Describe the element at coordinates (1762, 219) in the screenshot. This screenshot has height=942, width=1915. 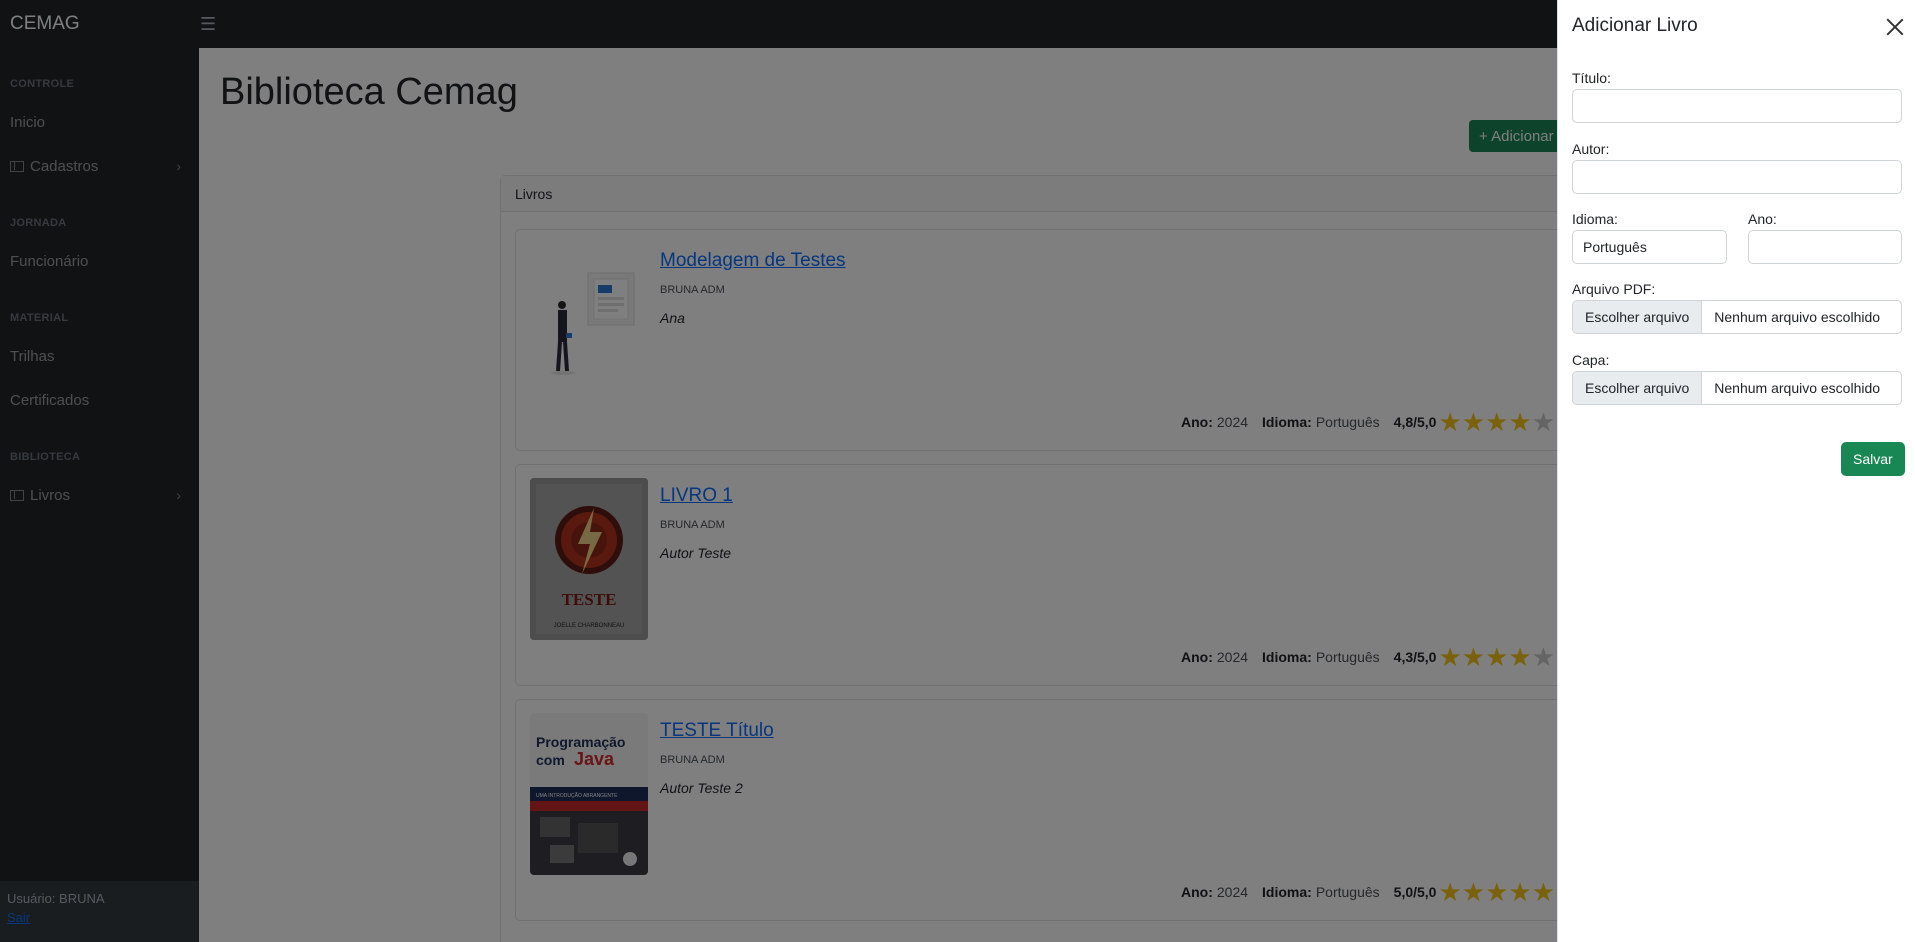
I see `ano-label: Ano:` at that location.